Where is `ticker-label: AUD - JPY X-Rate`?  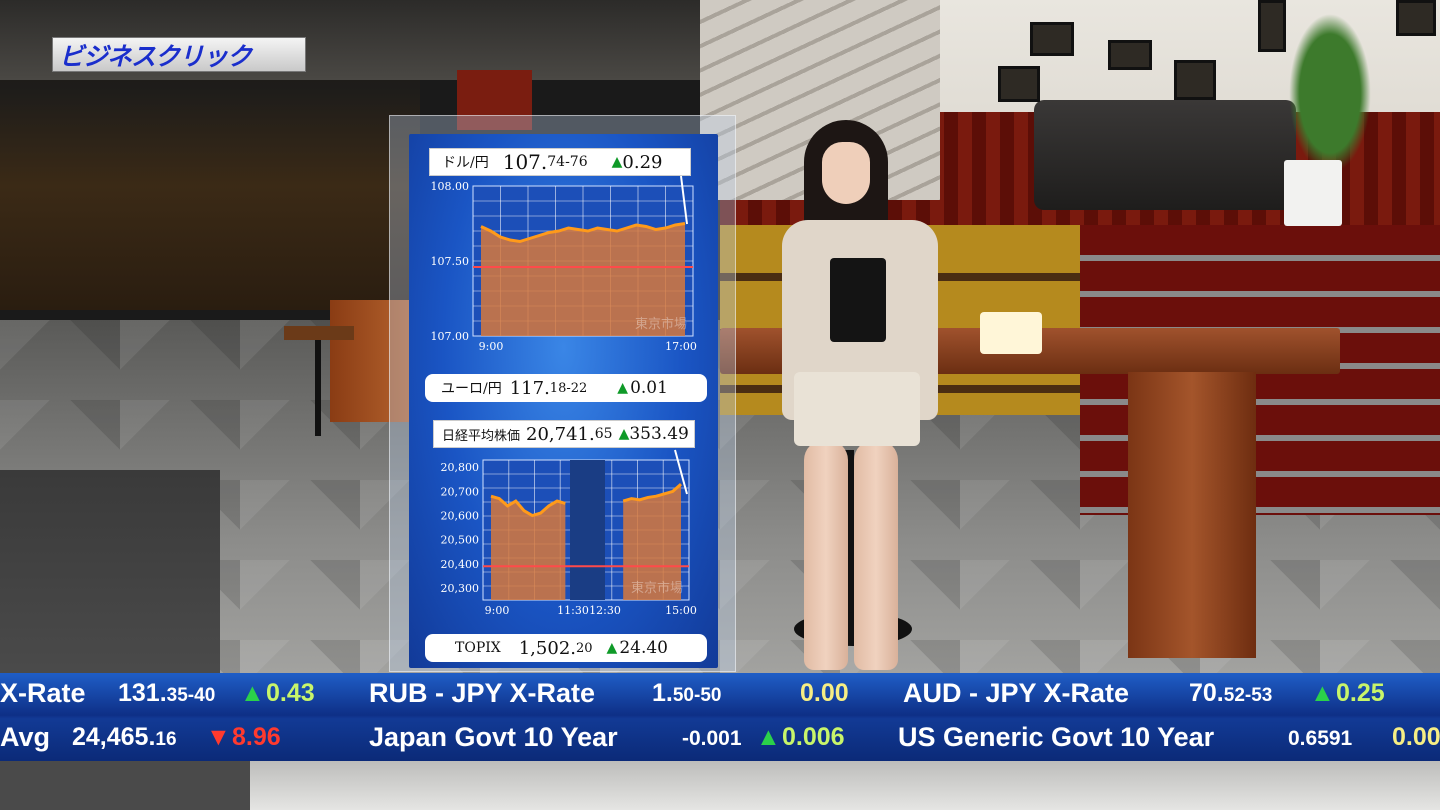 ticker-label: AUD - JPY X-Rate is located at coordinates (1016, 693).